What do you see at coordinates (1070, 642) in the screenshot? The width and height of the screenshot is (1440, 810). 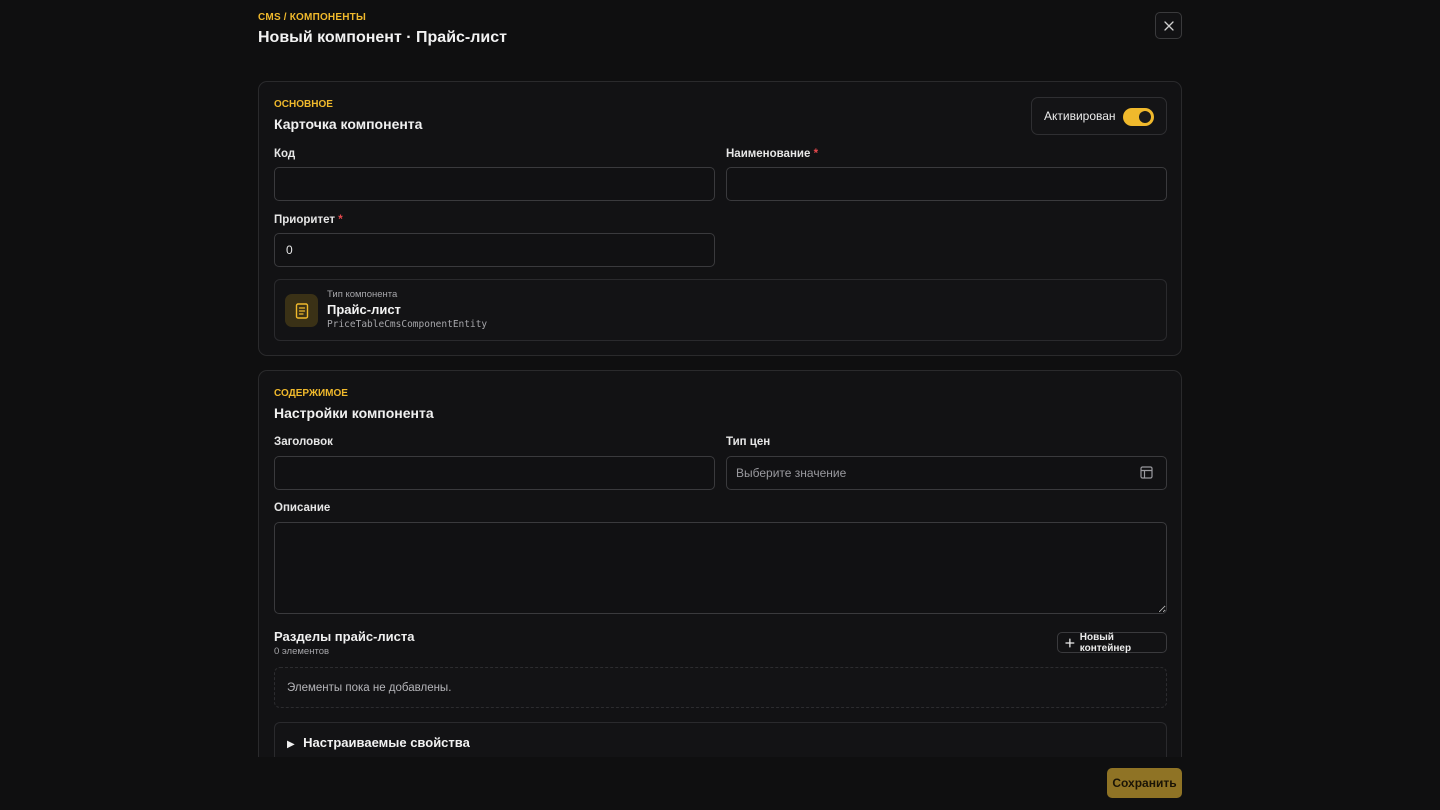 I see `plus-icon` at bounding box center [1070, 642].